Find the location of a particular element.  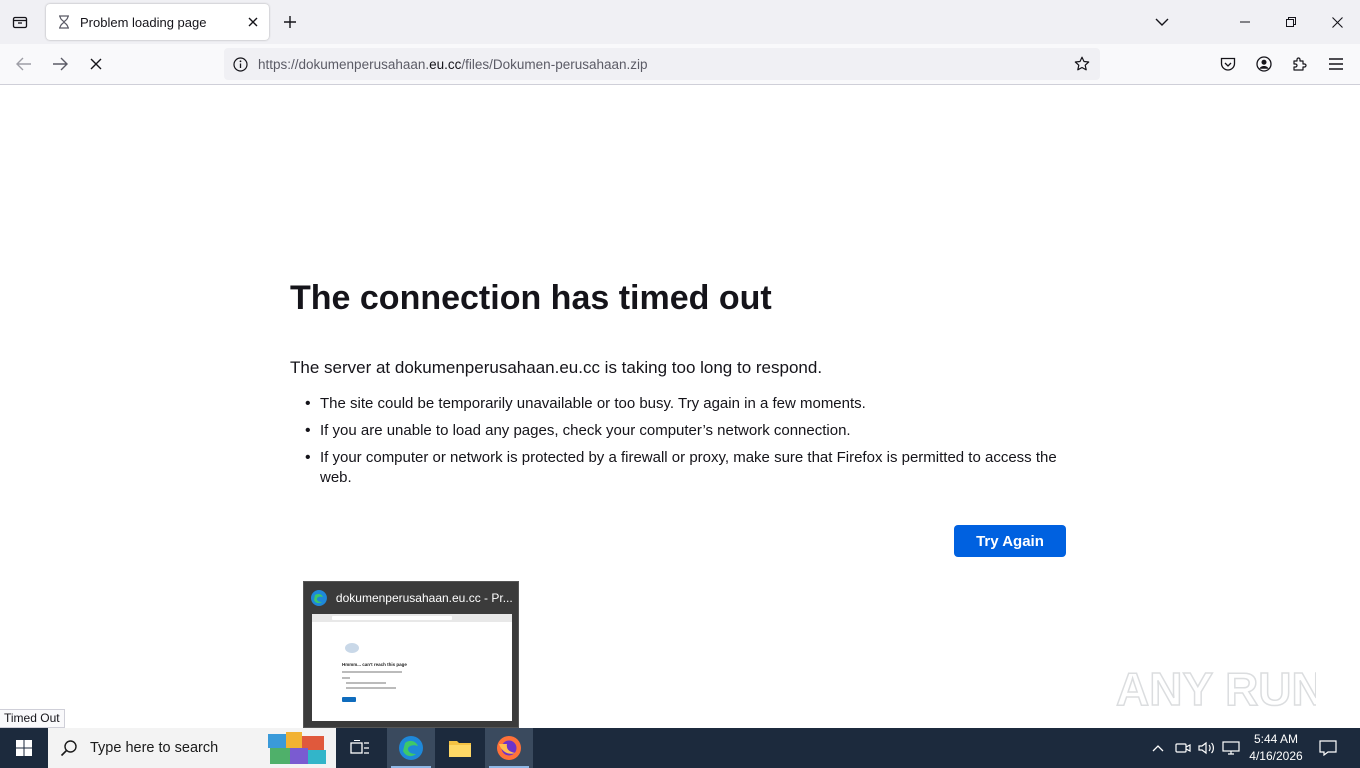

app-menu-button is located at coordinates (1336, 64).